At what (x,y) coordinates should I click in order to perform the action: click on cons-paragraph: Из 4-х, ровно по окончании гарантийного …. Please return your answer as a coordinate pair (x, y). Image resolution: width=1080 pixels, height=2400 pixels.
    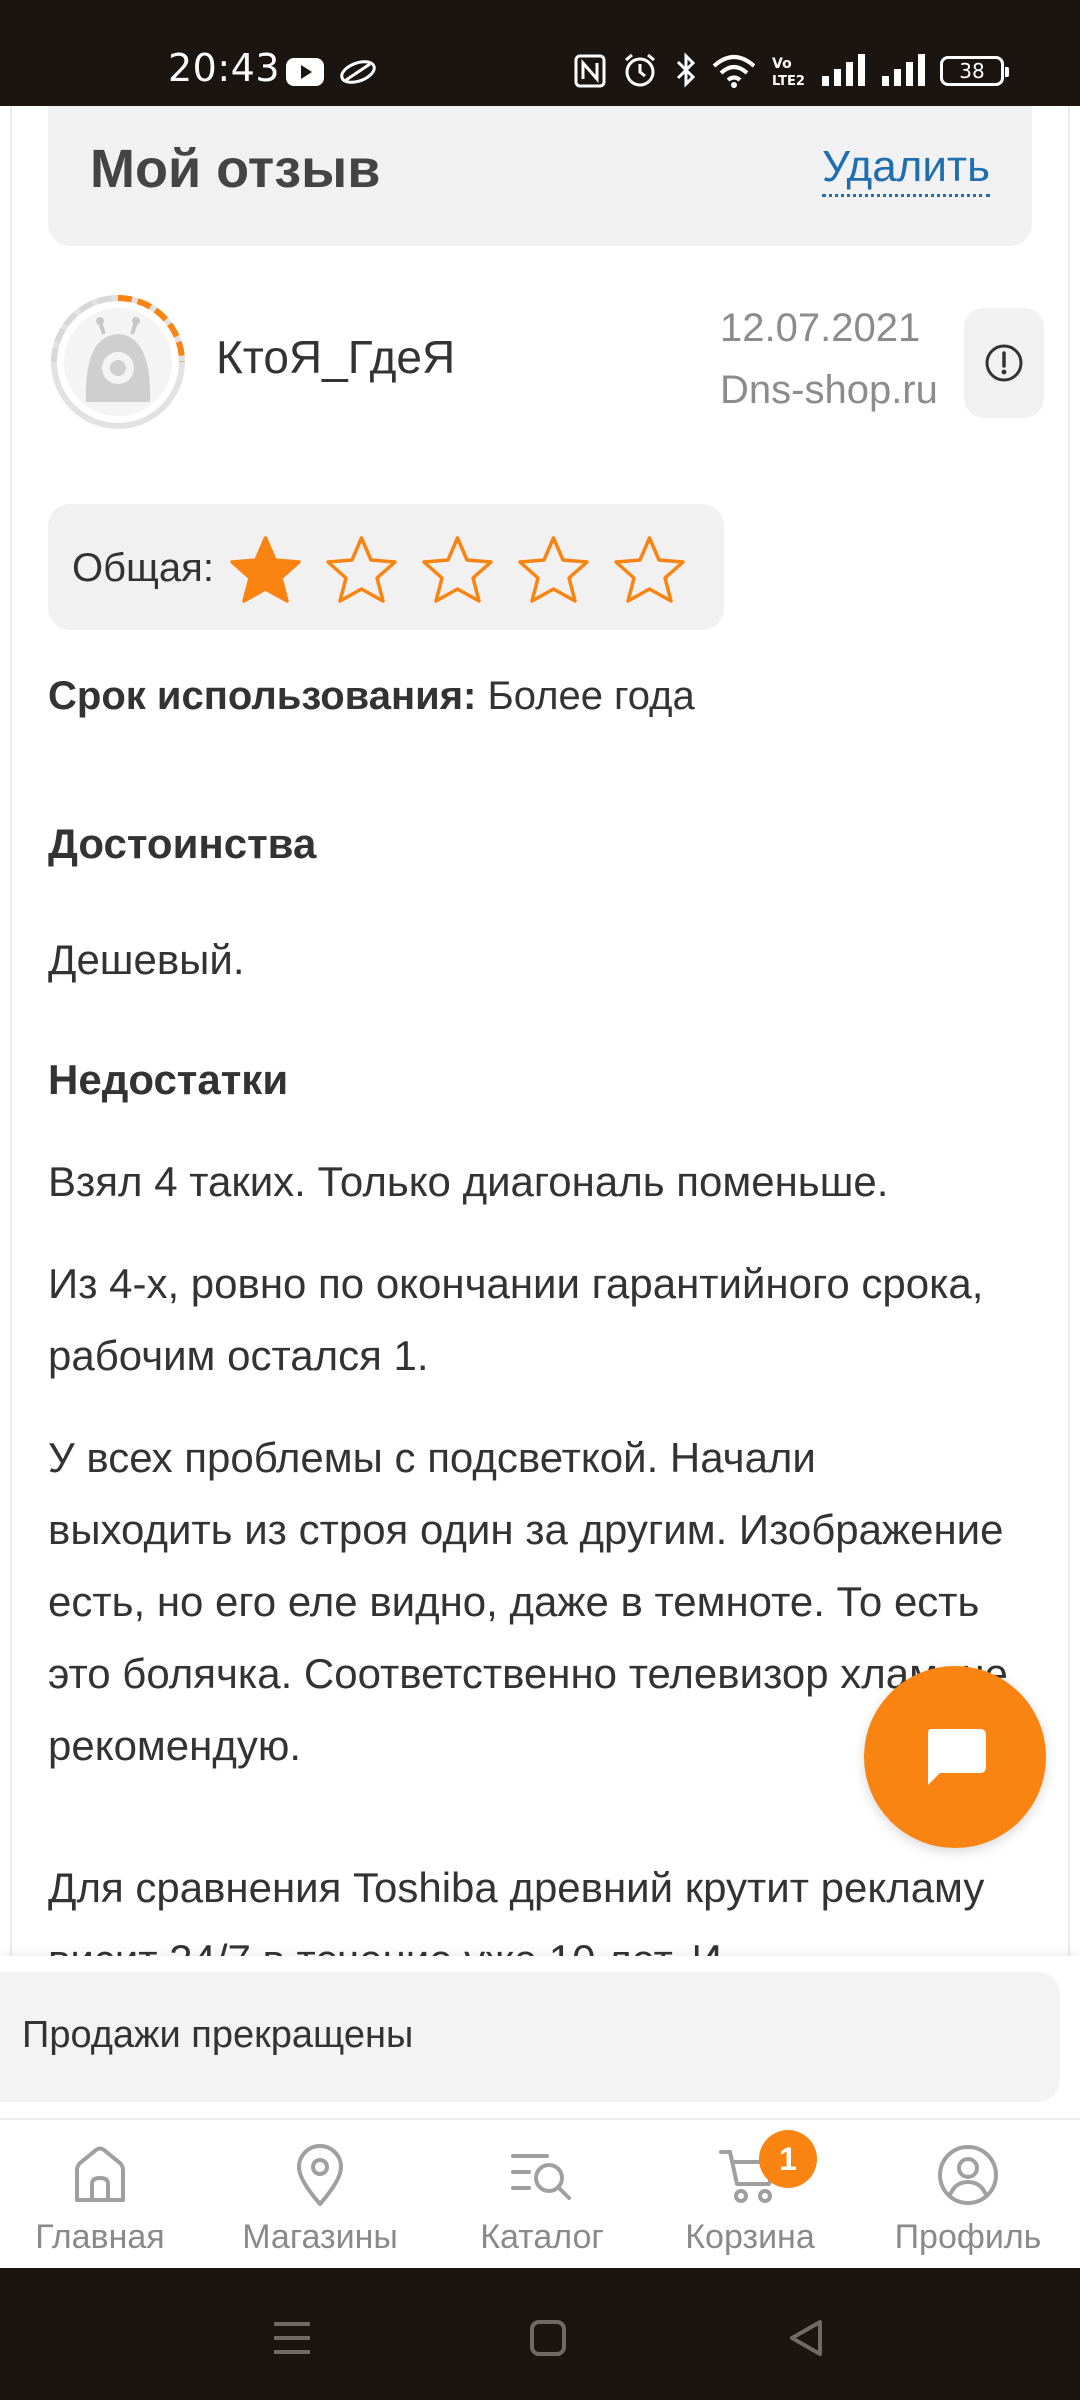
    Looking at the image, I should click on (516, 1319).